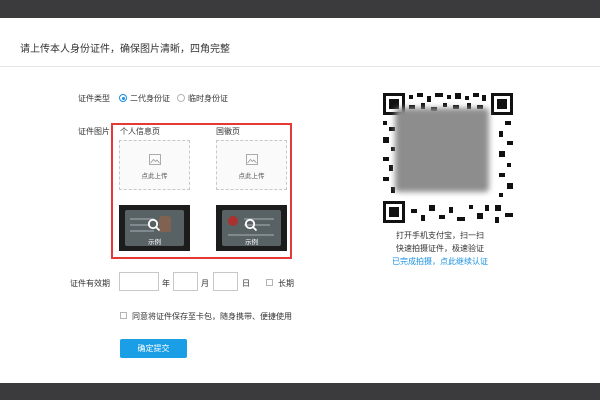 This screenshot has width=600, height=400. What do you see at coordinates (154, 242) in the screenshot?
I see `sample-front-text: 示例` at bounding box center [154, 242].